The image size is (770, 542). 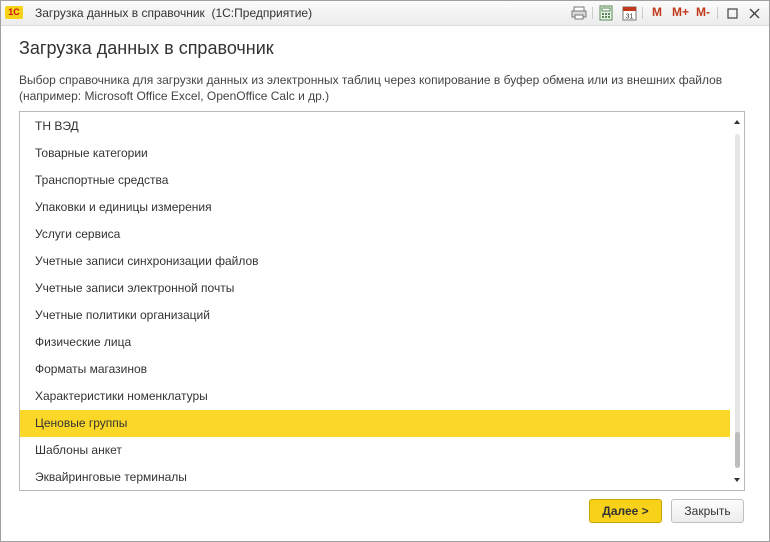 I want to click on list-item: Транспортные средства, so click(x=375, y=180).